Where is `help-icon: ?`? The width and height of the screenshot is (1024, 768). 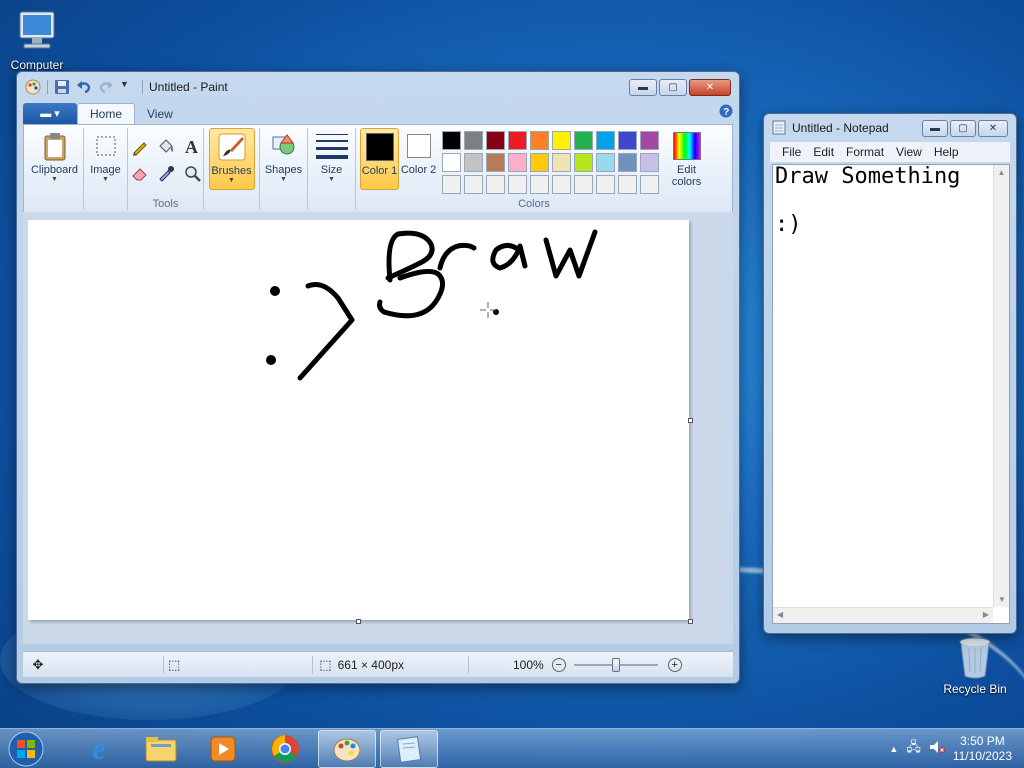
help-icon: ? is located at coordinates (726, 112).